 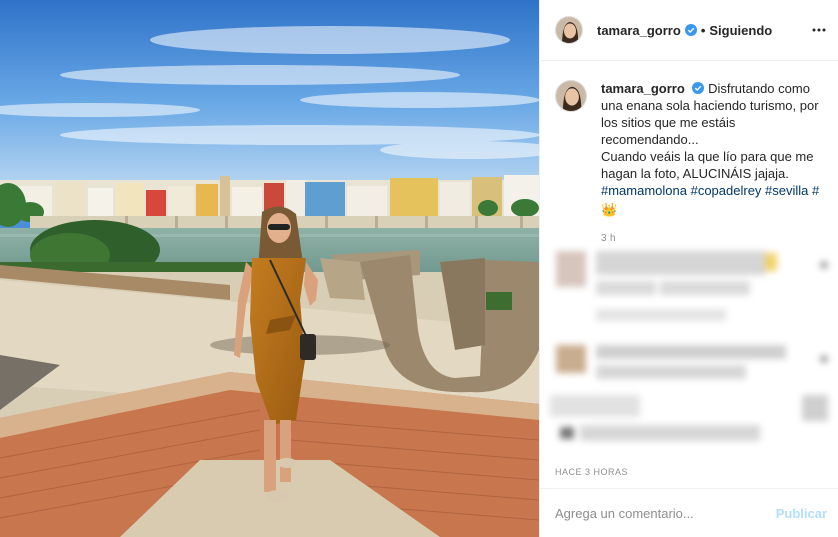 What do you see at coordinates (819, 30) in the screenshot?
I see `more-options-icon` at bounding box center [819, 30].